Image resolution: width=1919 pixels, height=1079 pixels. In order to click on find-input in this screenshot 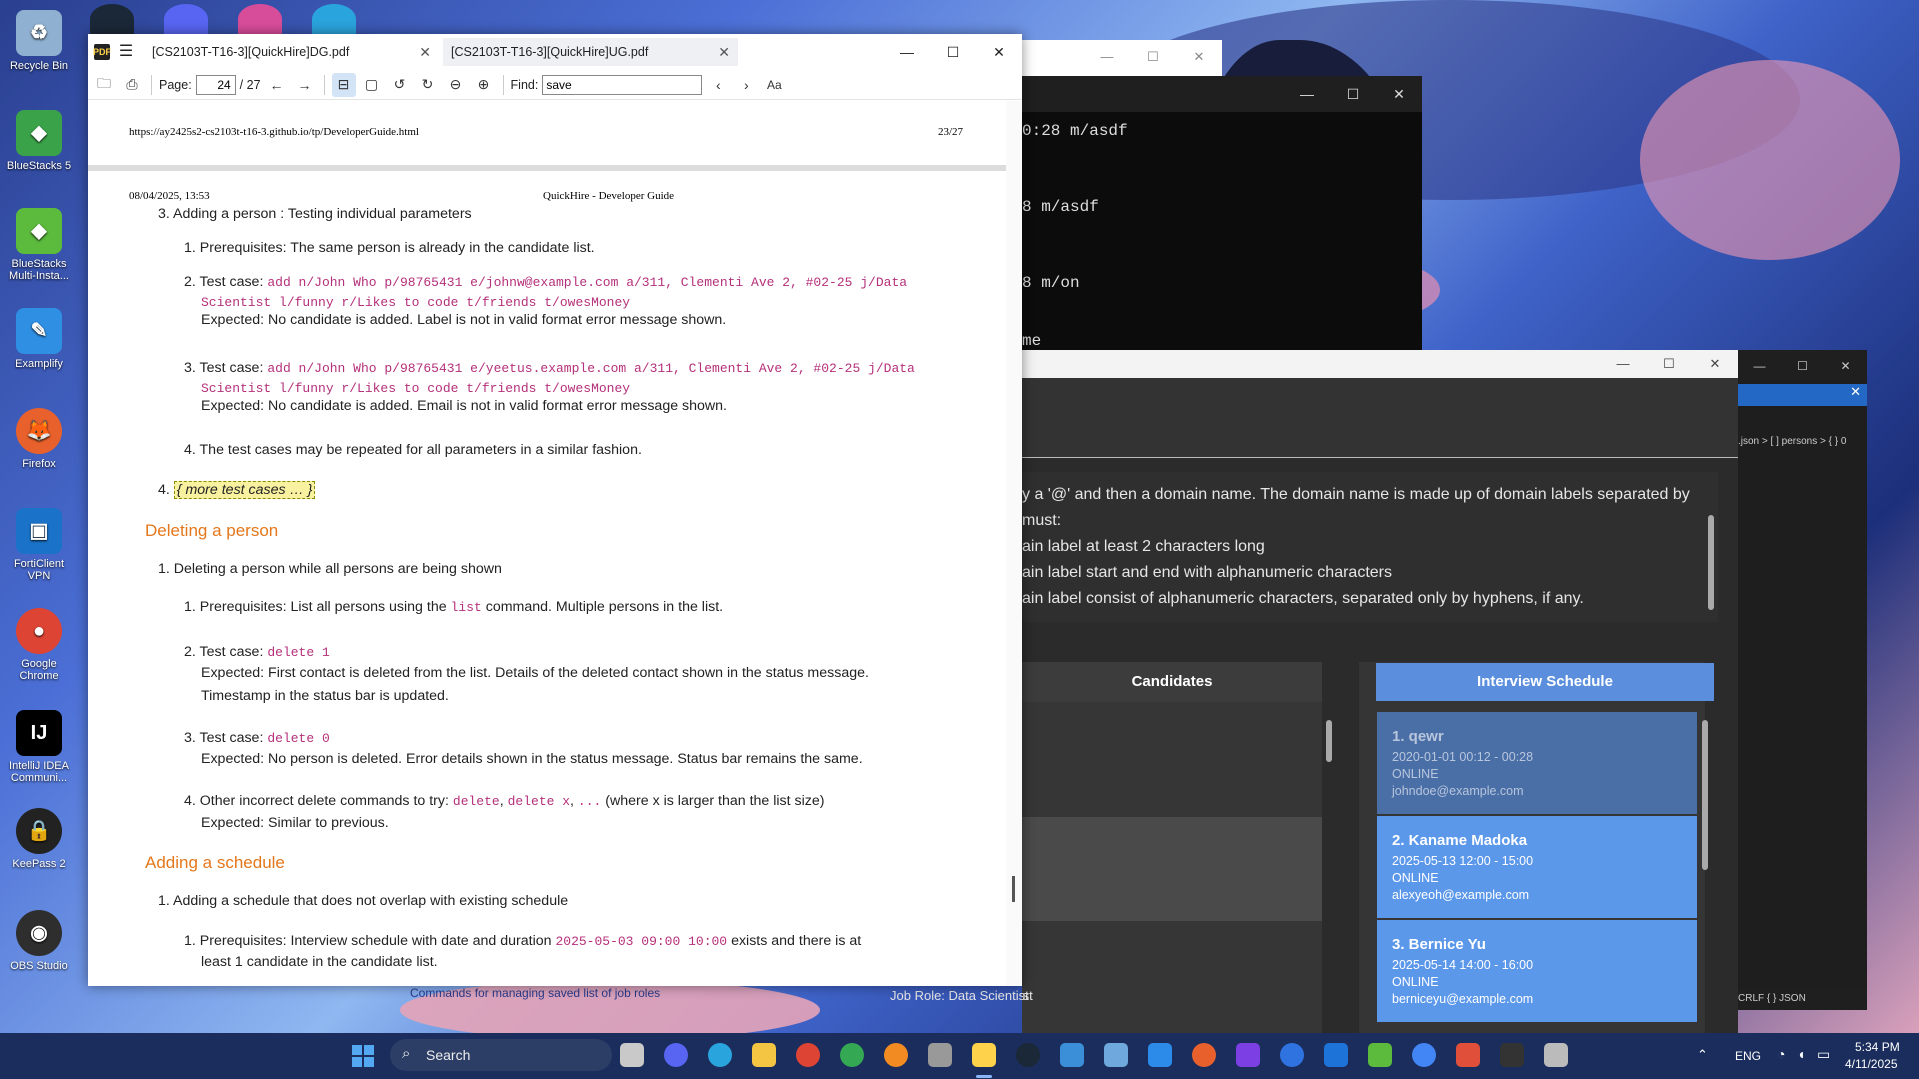, I will do `click(622, 84)`.